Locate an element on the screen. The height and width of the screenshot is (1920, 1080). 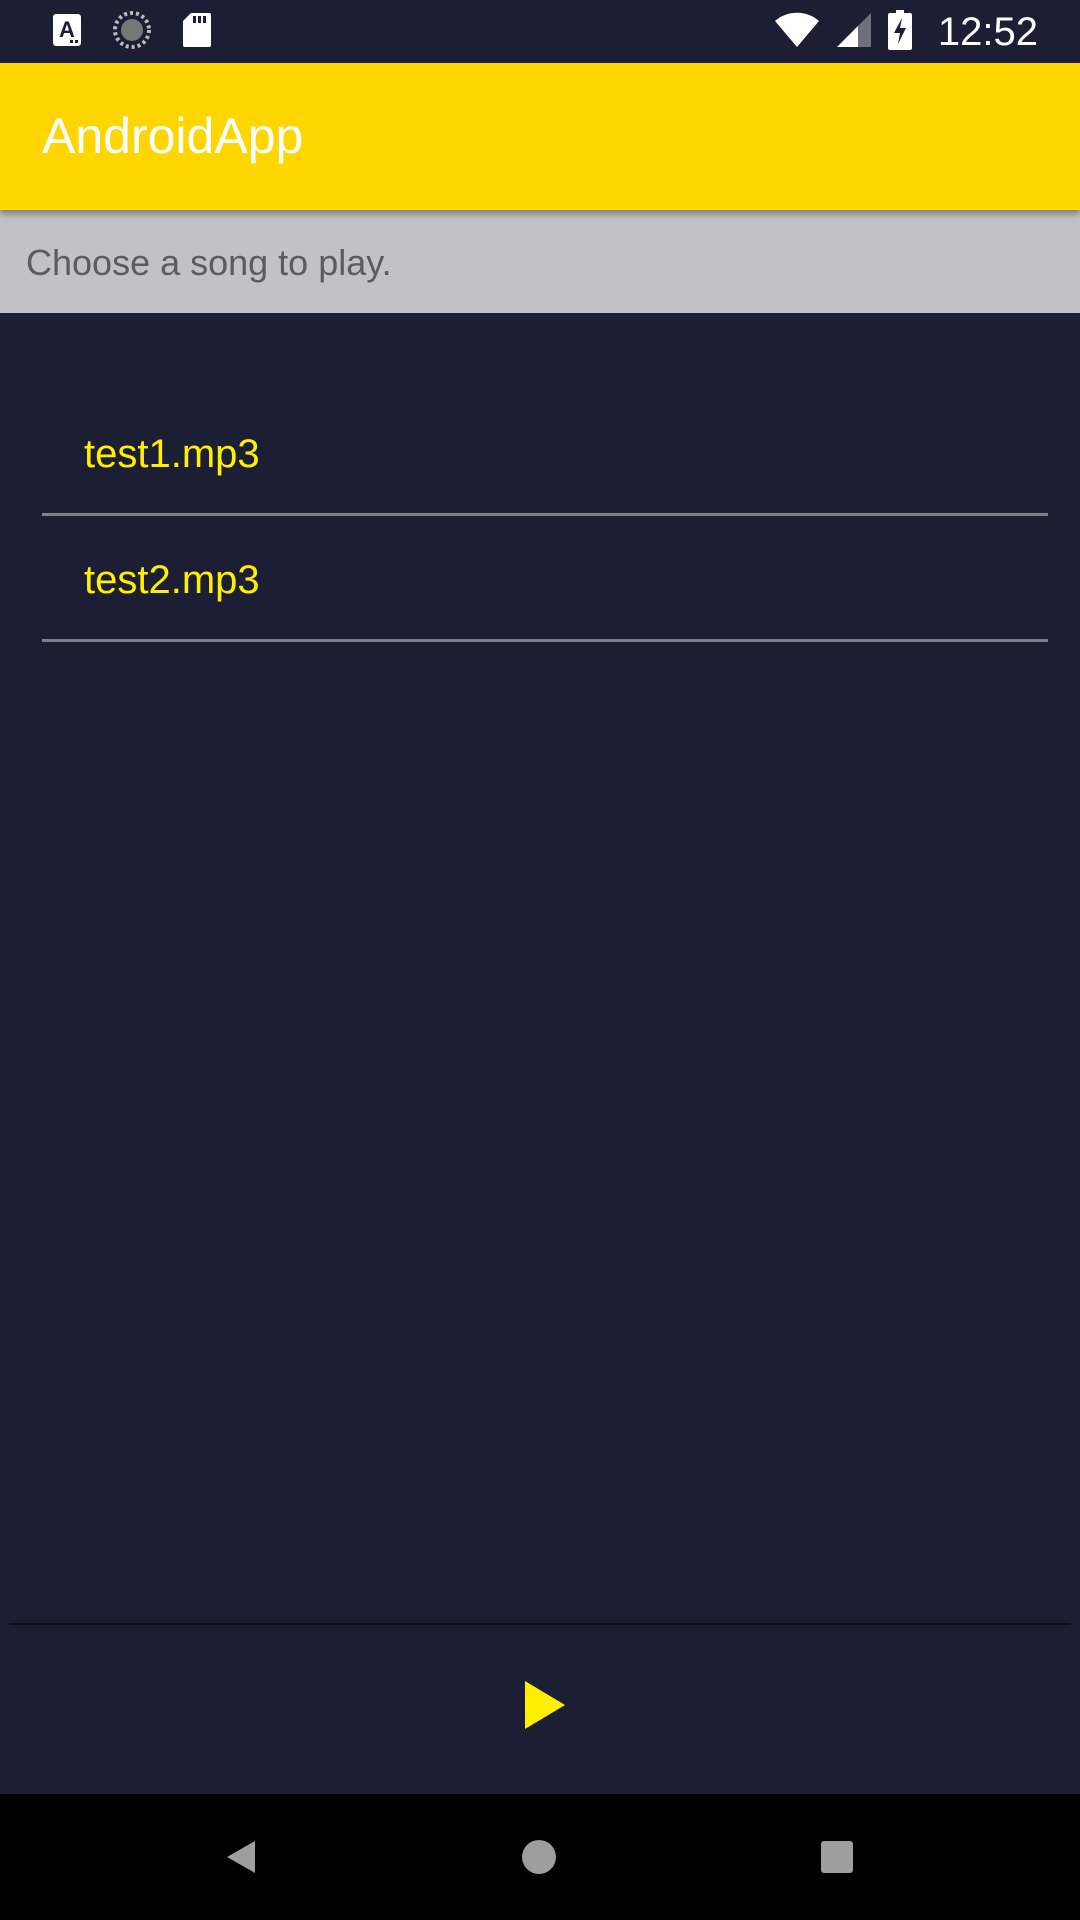
battery-charging-icon is located at coordinates (899, 32).